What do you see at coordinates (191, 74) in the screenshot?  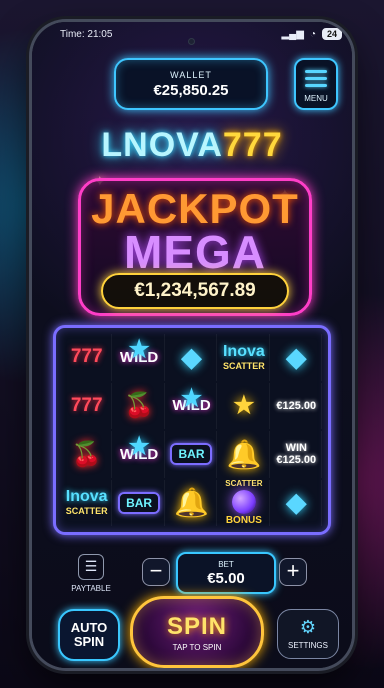 I see `wallet-label: WALLET` at bounding box center [191, 74].